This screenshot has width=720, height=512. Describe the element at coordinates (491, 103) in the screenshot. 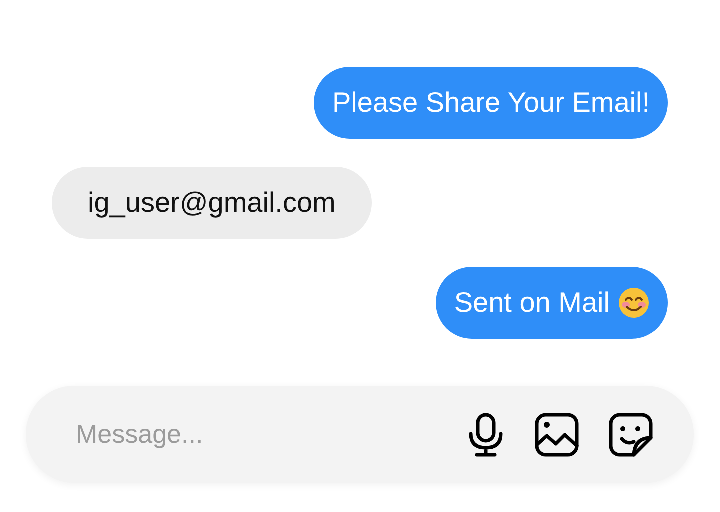

I see `message-text: Please Share Your Email!` at that location.